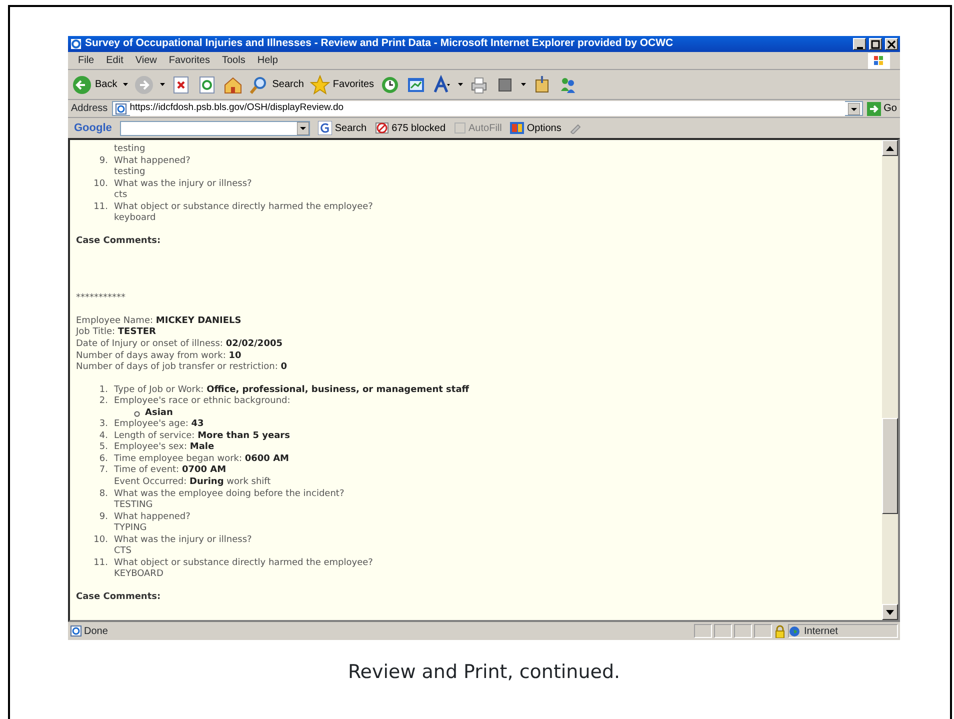 This screenshot has width=954, height=719. Describe the element at coordinates (139, 574) in the screenshot. I see `answer-text: KEYBOARD` at that location.